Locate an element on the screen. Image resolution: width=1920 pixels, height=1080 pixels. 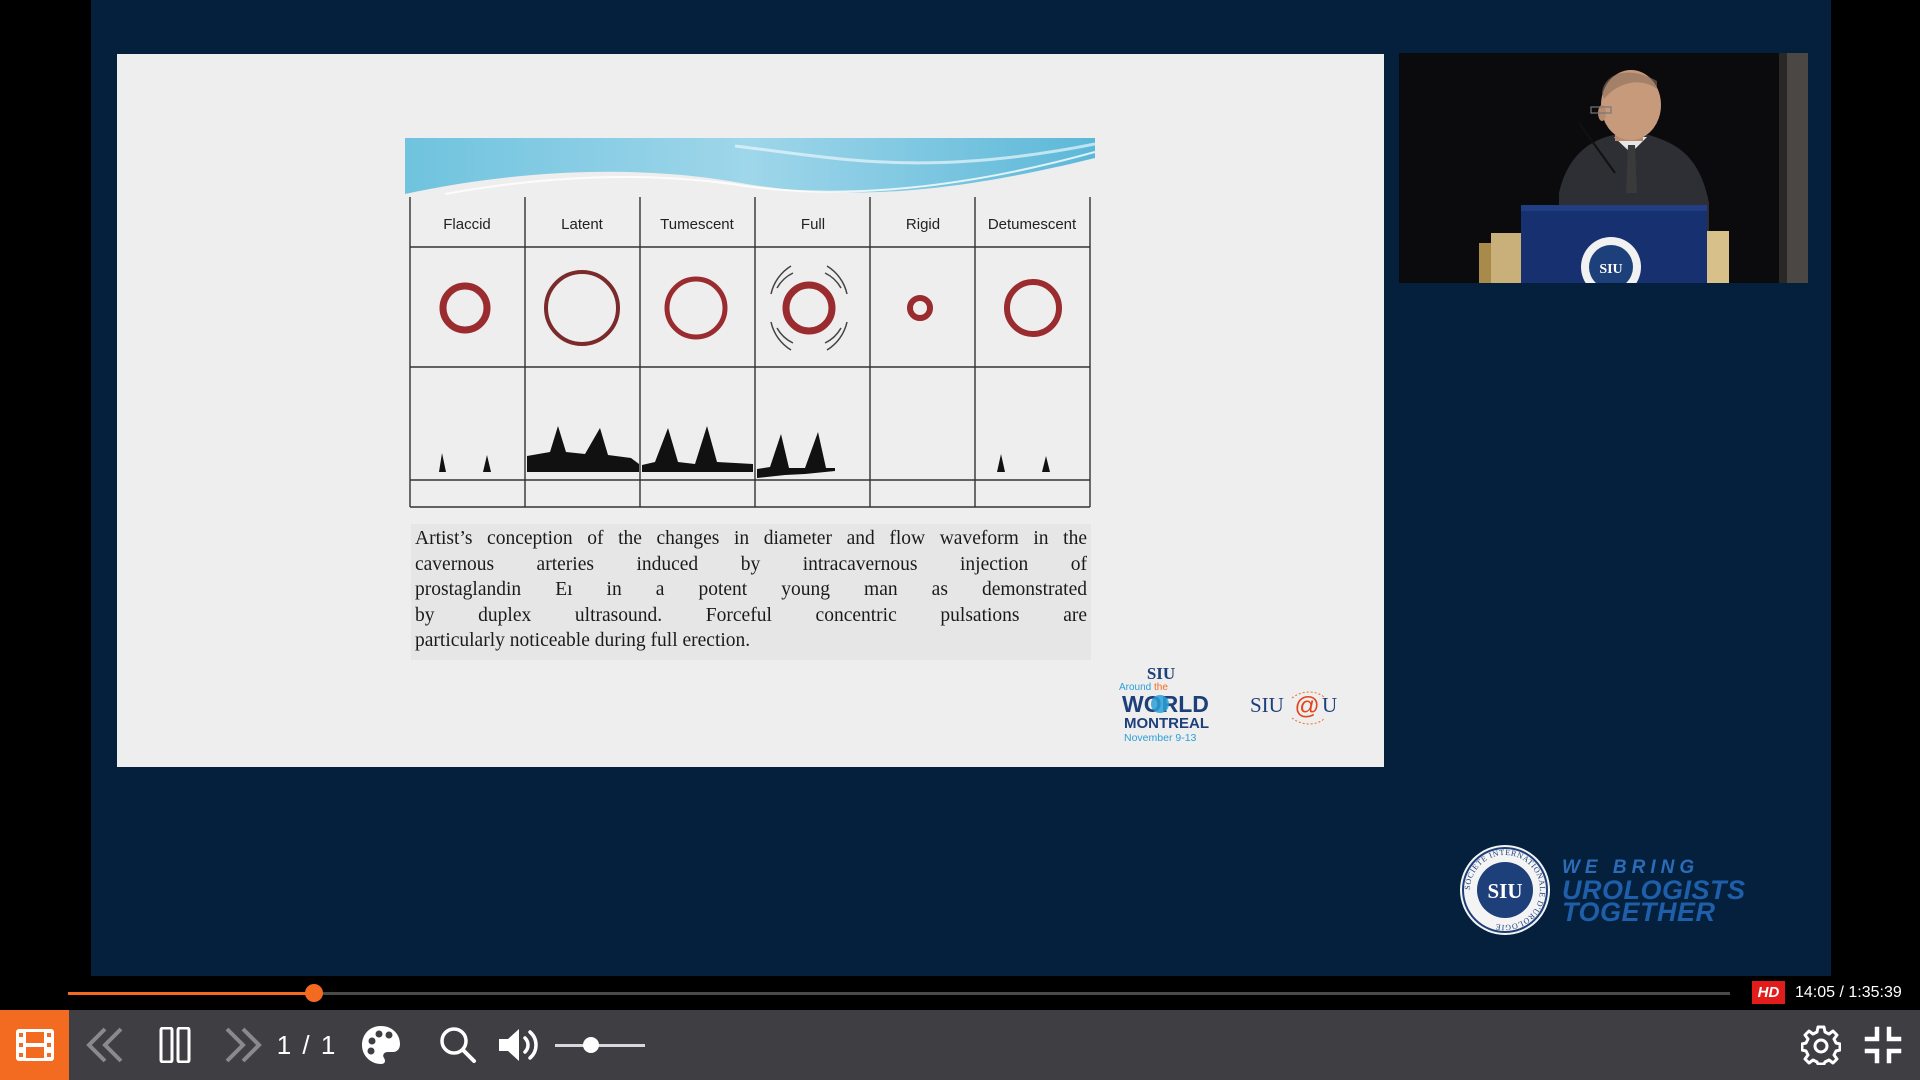
volume-slider is located at coordinates (600, 1045).